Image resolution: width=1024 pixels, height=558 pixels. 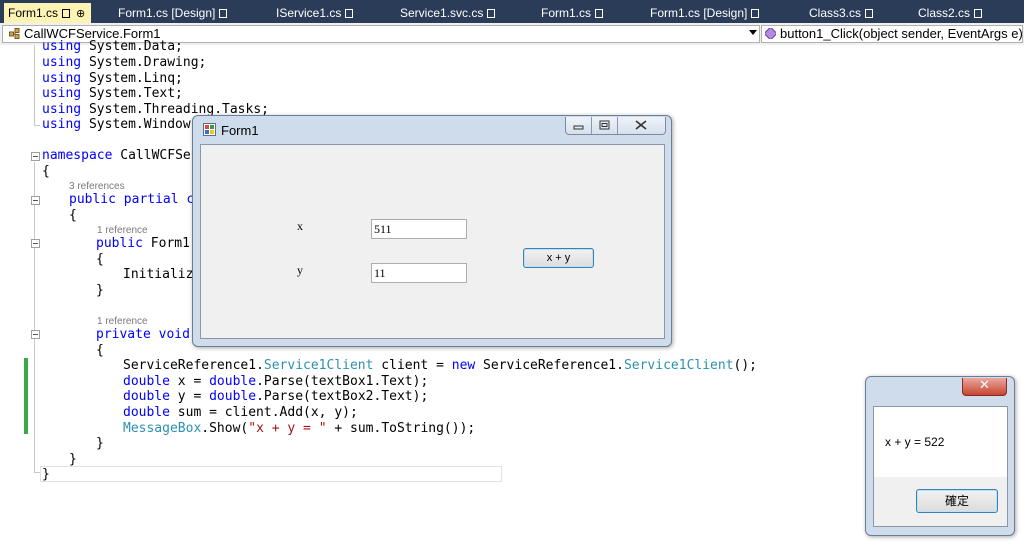 I want to click on textbox-x: 511, so click(x=419, y=229).